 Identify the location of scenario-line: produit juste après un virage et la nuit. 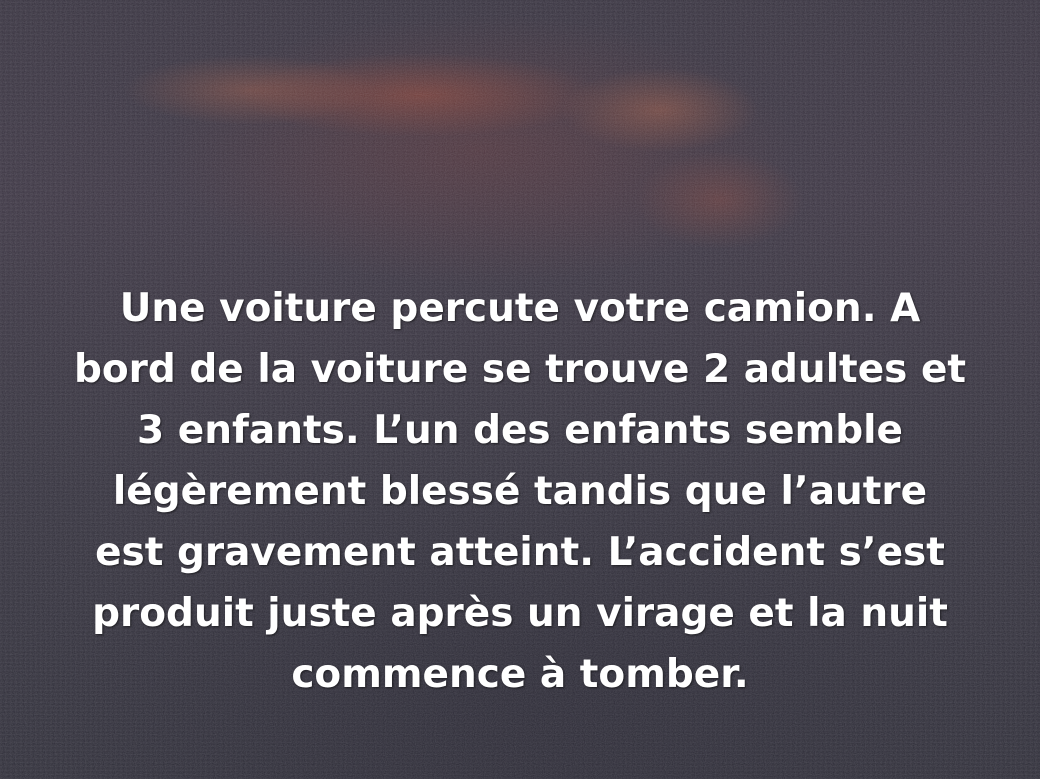
(520, 613).